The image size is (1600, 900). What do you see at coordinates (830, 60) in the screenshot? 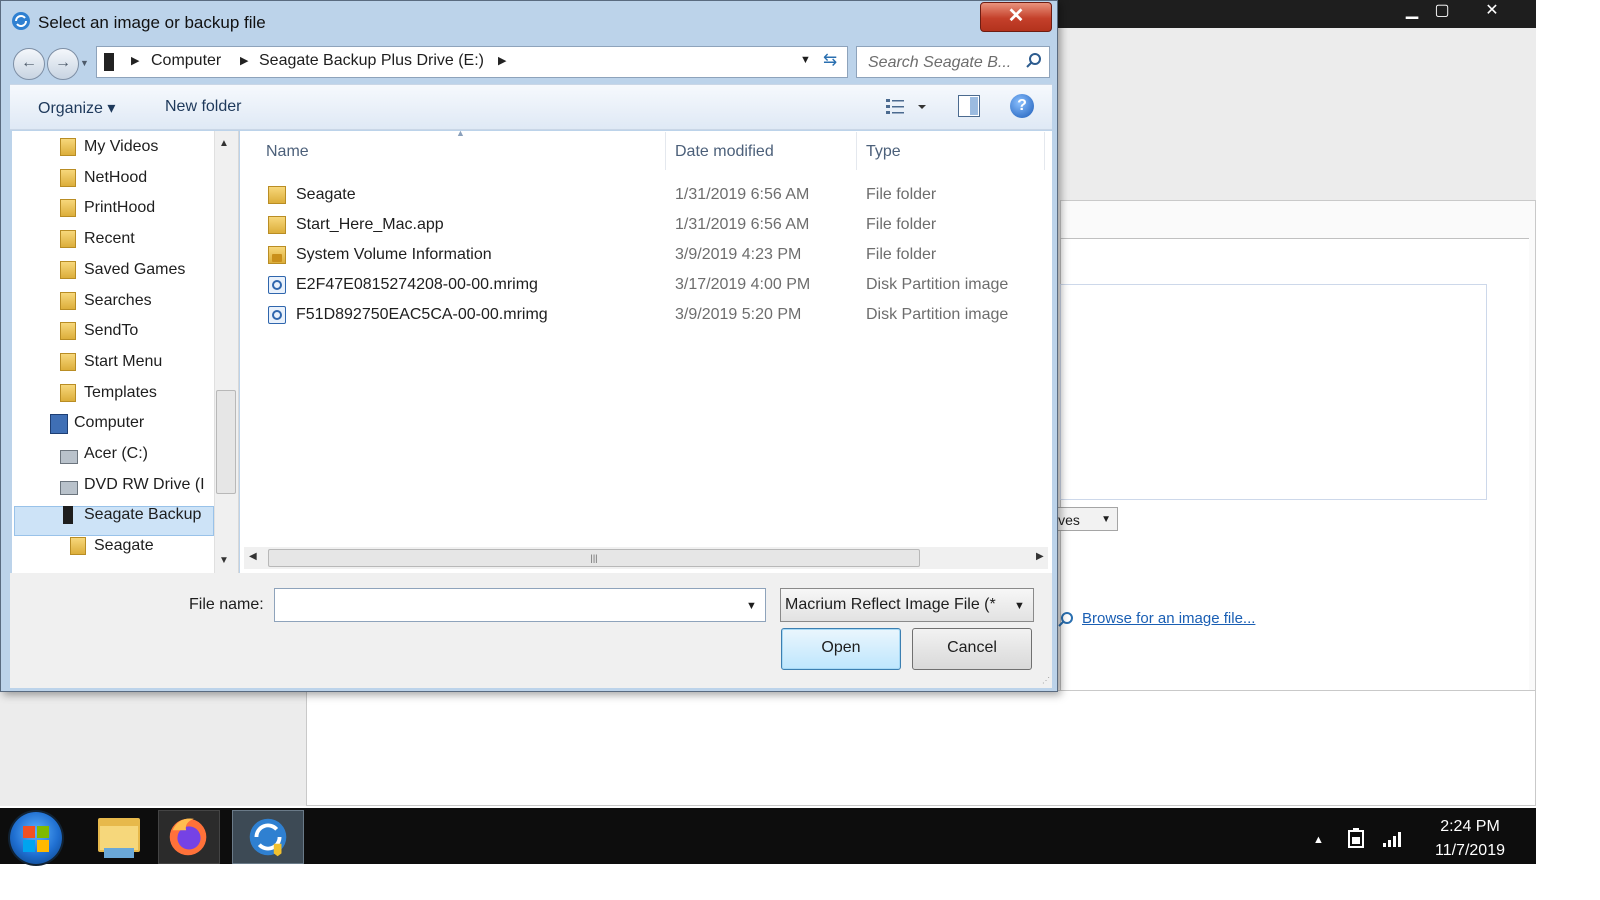
I see `refresh-icon: ⇆` at bounding box center [830, 60].